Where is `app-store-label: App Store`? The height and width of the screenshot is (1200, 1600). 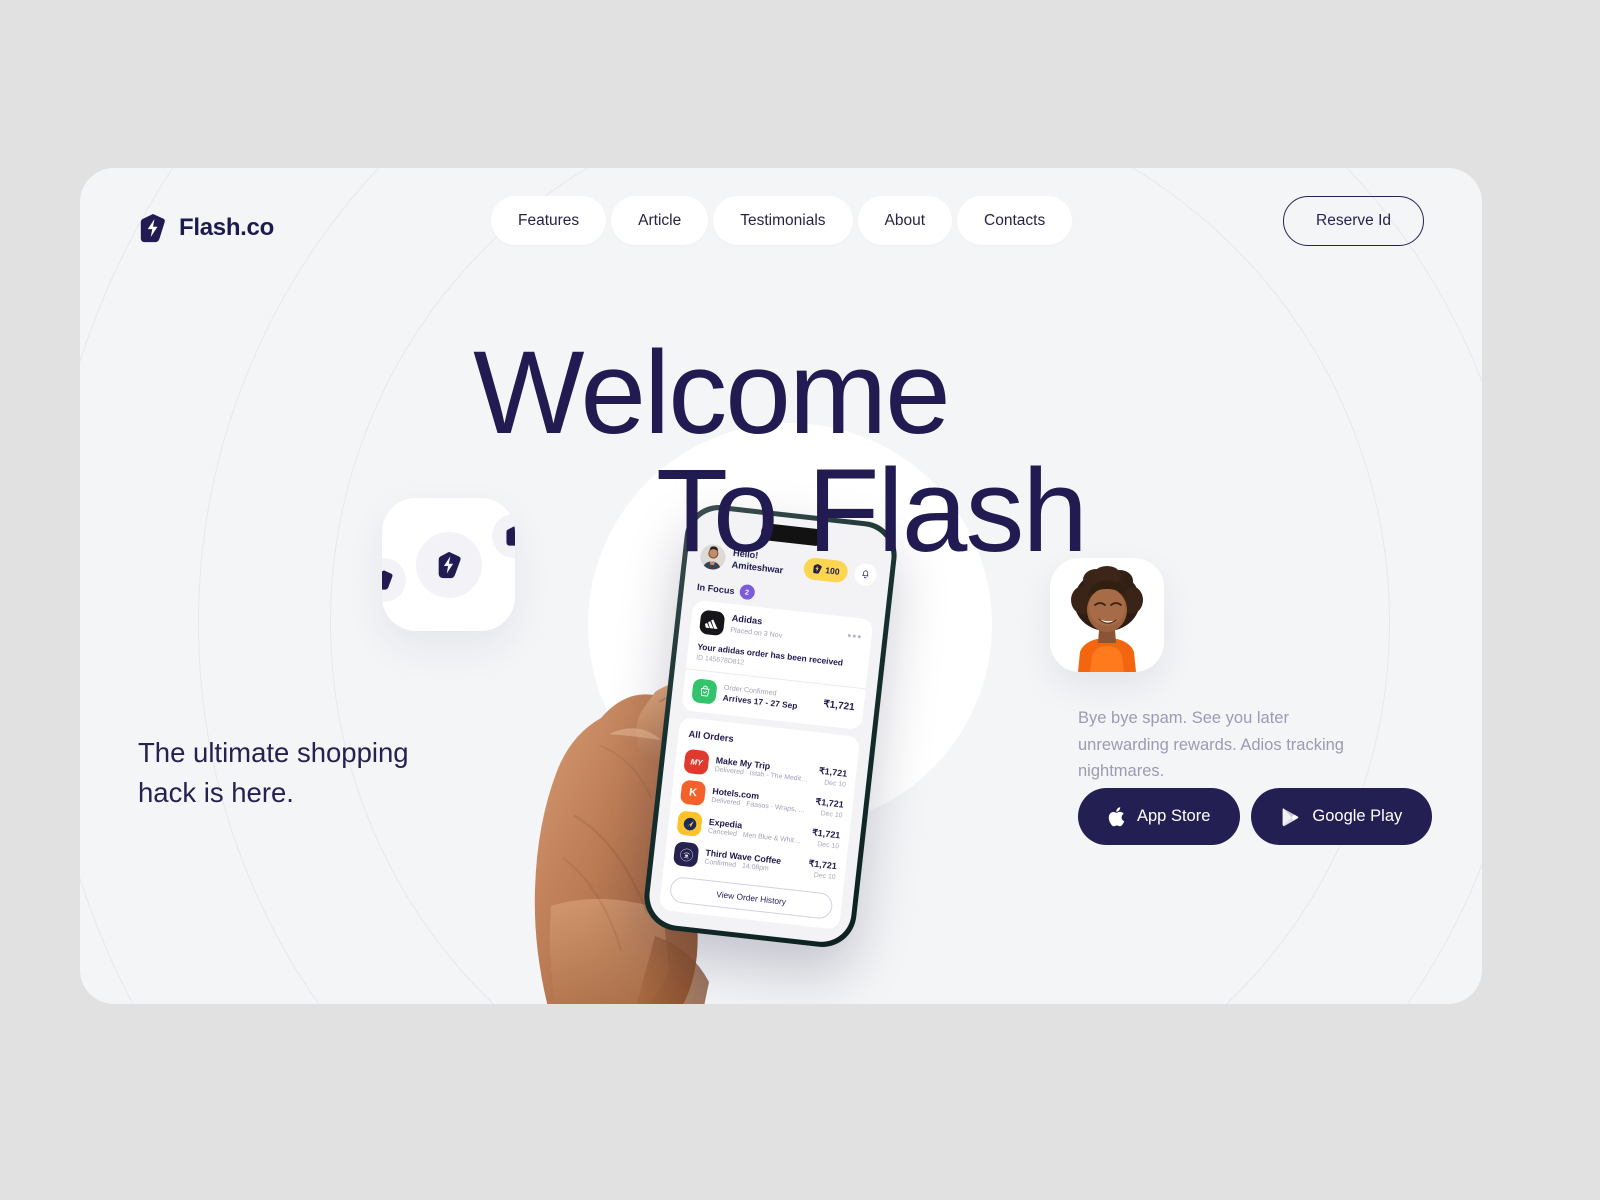 app-store-label: App Store is located at coordinates (1174, 816).